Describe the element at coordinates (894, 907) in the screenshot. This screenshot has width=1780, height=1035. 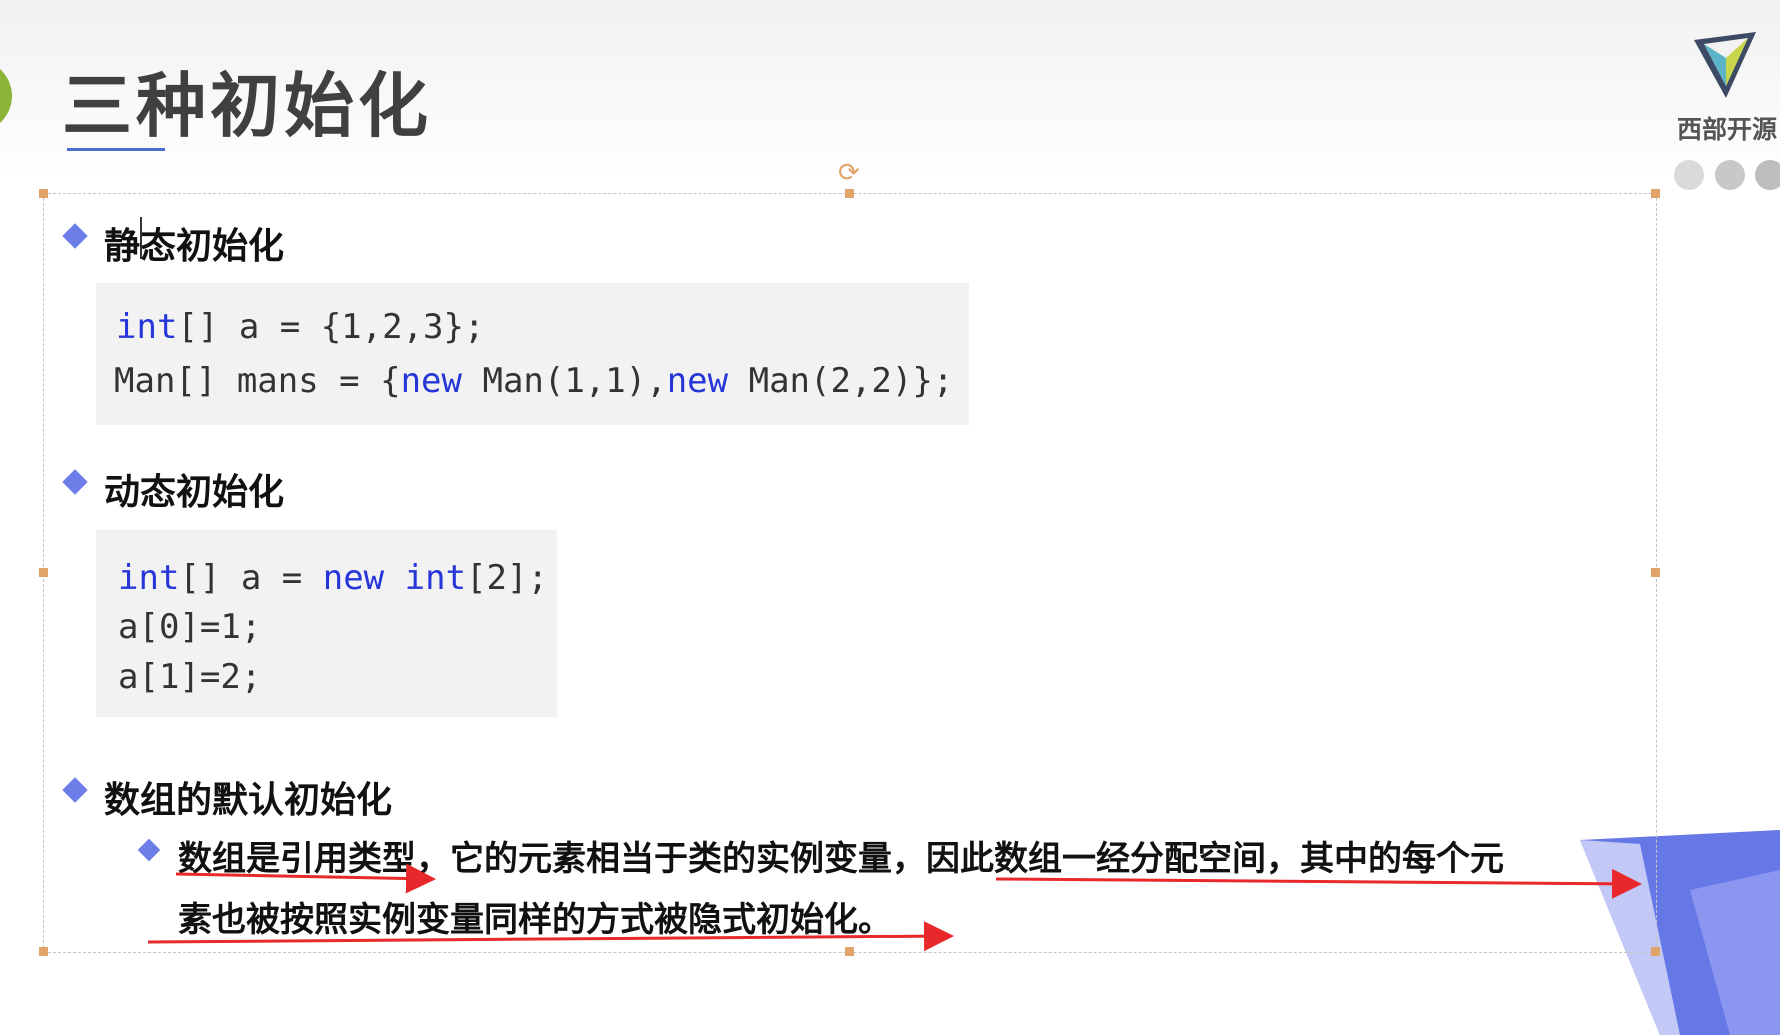
I see `red-annotation-arrows` at that location.